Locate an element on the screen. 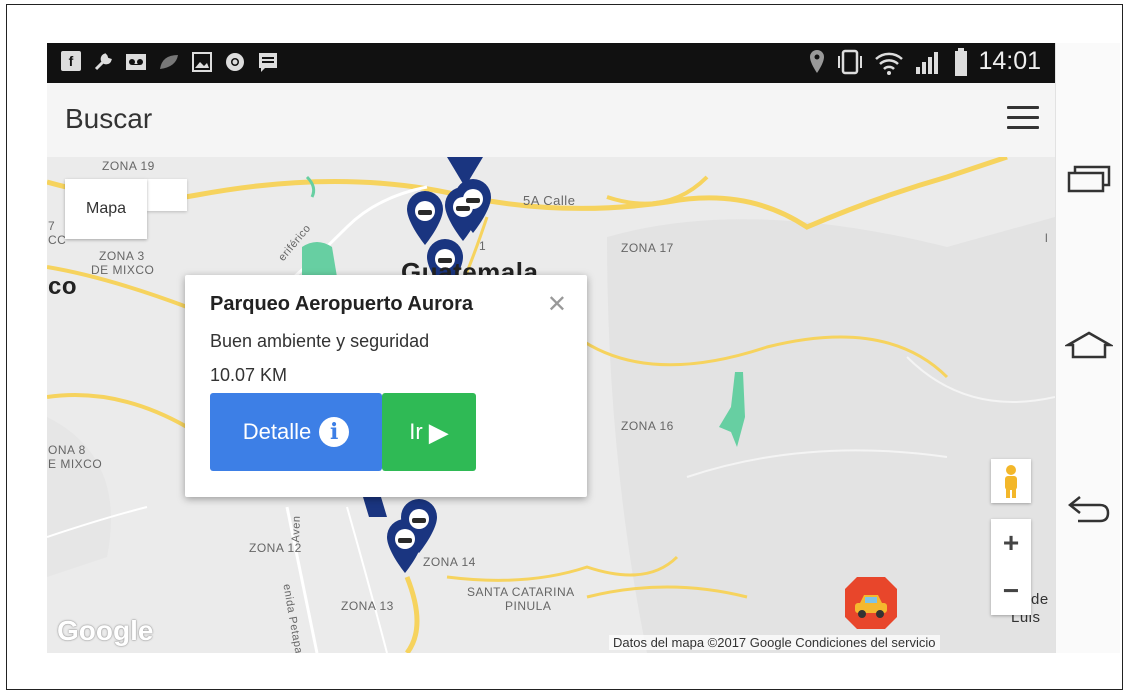  zoom-in-button: + is located at coordinates (1011, 543).